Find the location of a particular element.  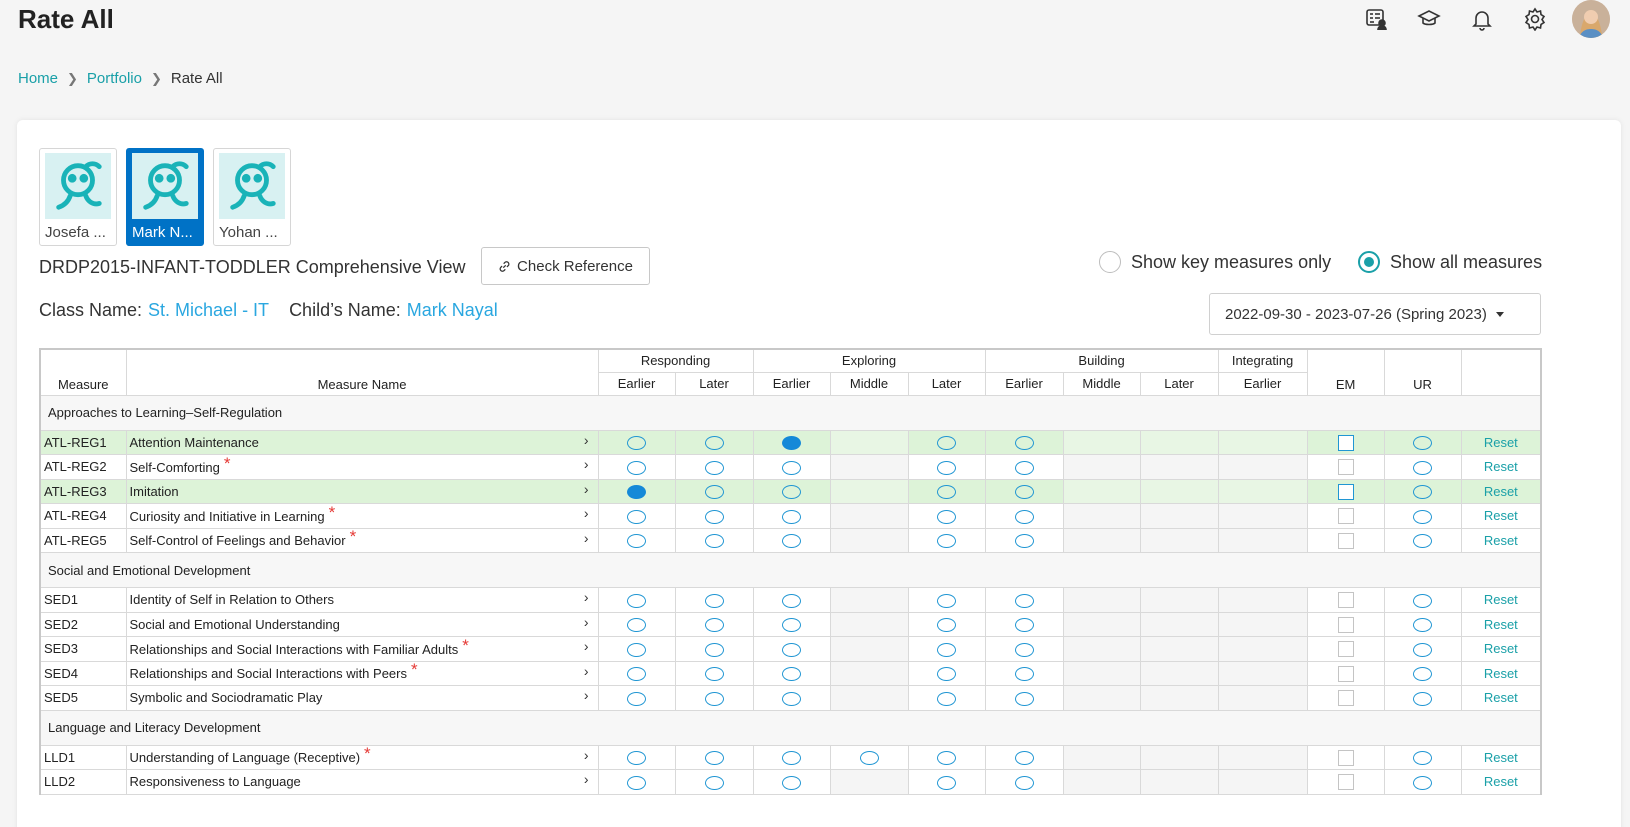

measure-name-cell: Attention Maintenance › is located at coordinates (362, 442).